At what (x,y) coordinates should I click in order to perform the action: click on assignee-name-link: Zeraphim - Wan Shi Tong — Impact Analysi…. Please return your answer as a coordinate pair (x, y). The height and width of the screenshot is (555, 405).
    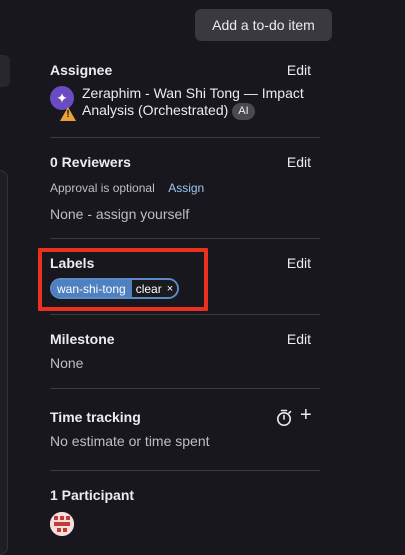
    Looking at the image, I should click on (202, 102).